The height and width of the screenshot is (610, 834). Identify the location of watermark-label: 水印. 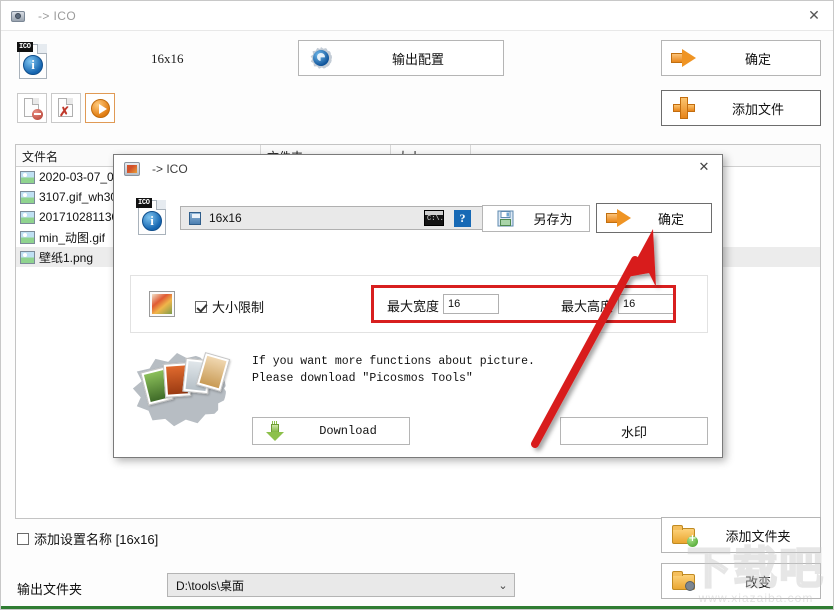
(633, 432).